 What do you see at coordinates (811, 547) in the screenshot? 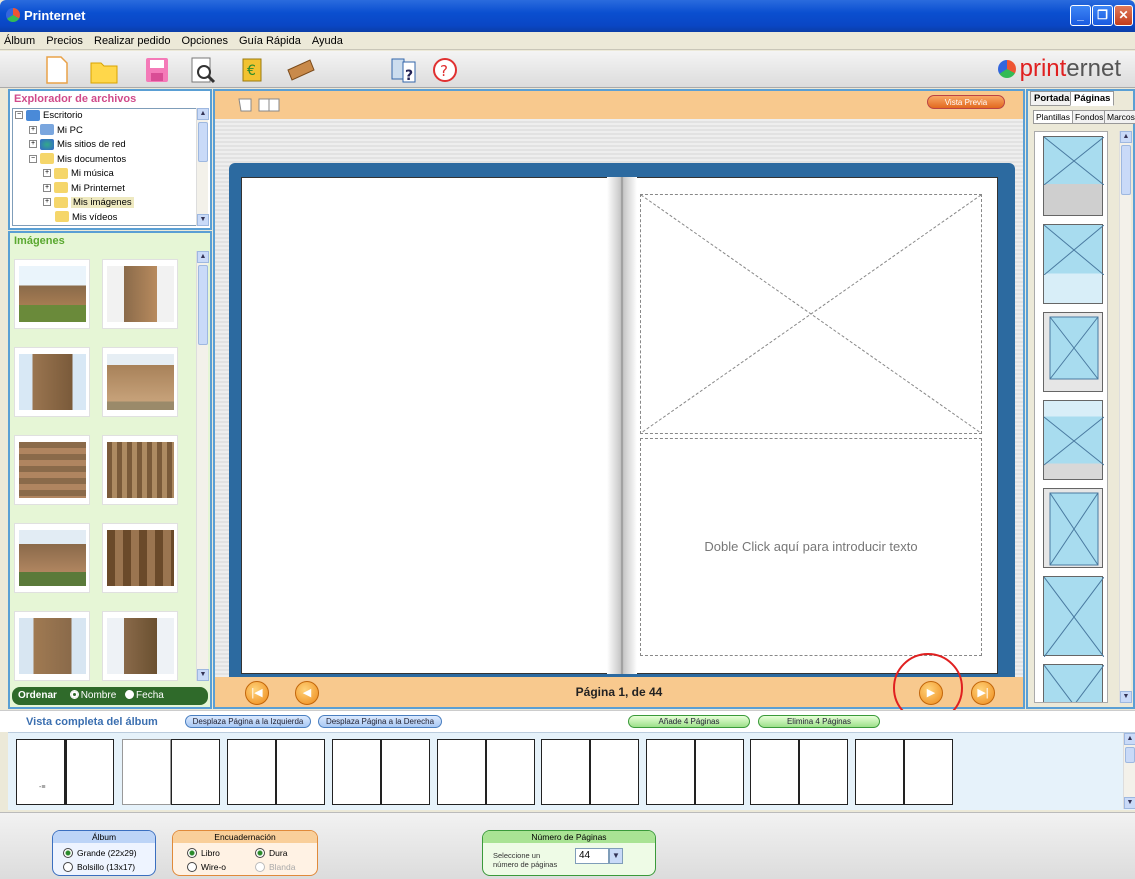
I see `text-placeholder: Doble Click aquí para introducir texto` at bounding box center [811, 547].